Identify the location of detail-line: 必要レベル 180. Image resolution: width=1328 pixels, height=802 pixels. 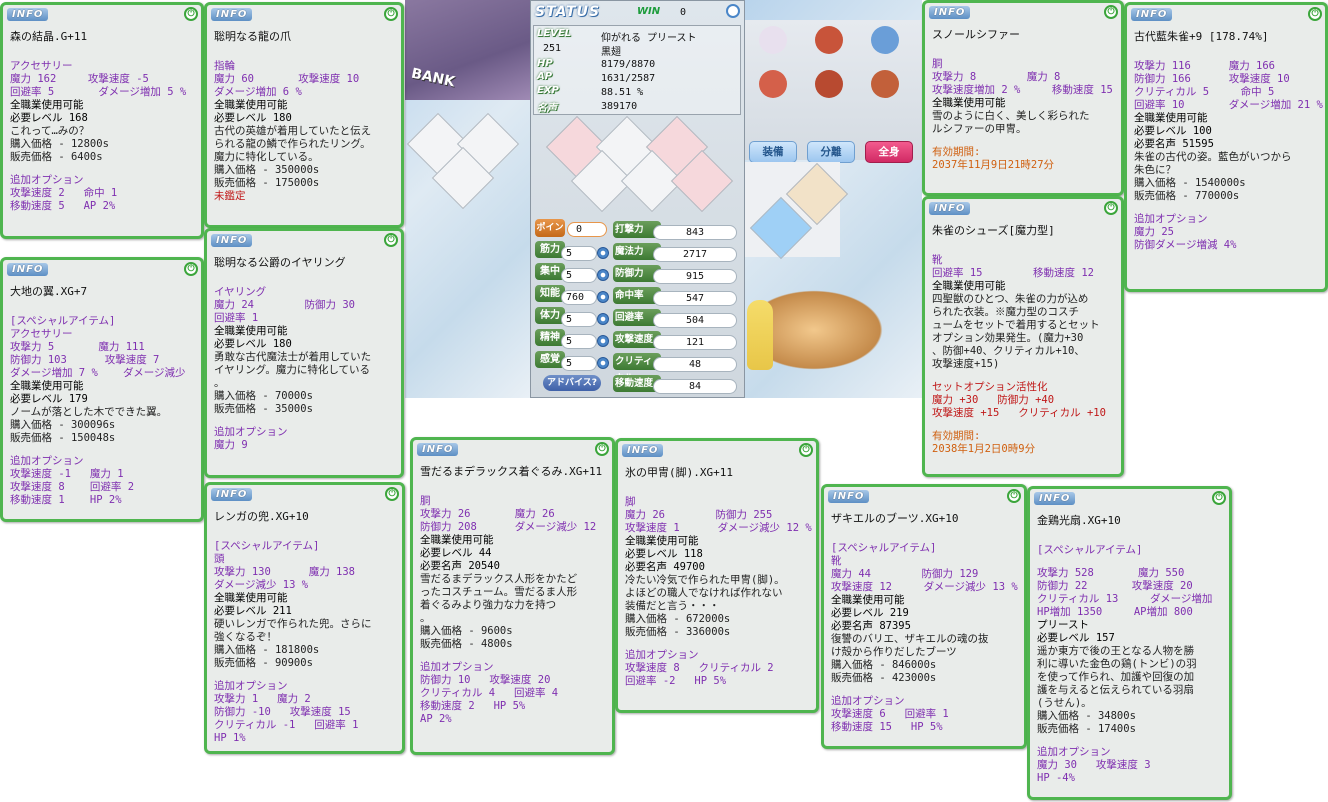
(253, 344).